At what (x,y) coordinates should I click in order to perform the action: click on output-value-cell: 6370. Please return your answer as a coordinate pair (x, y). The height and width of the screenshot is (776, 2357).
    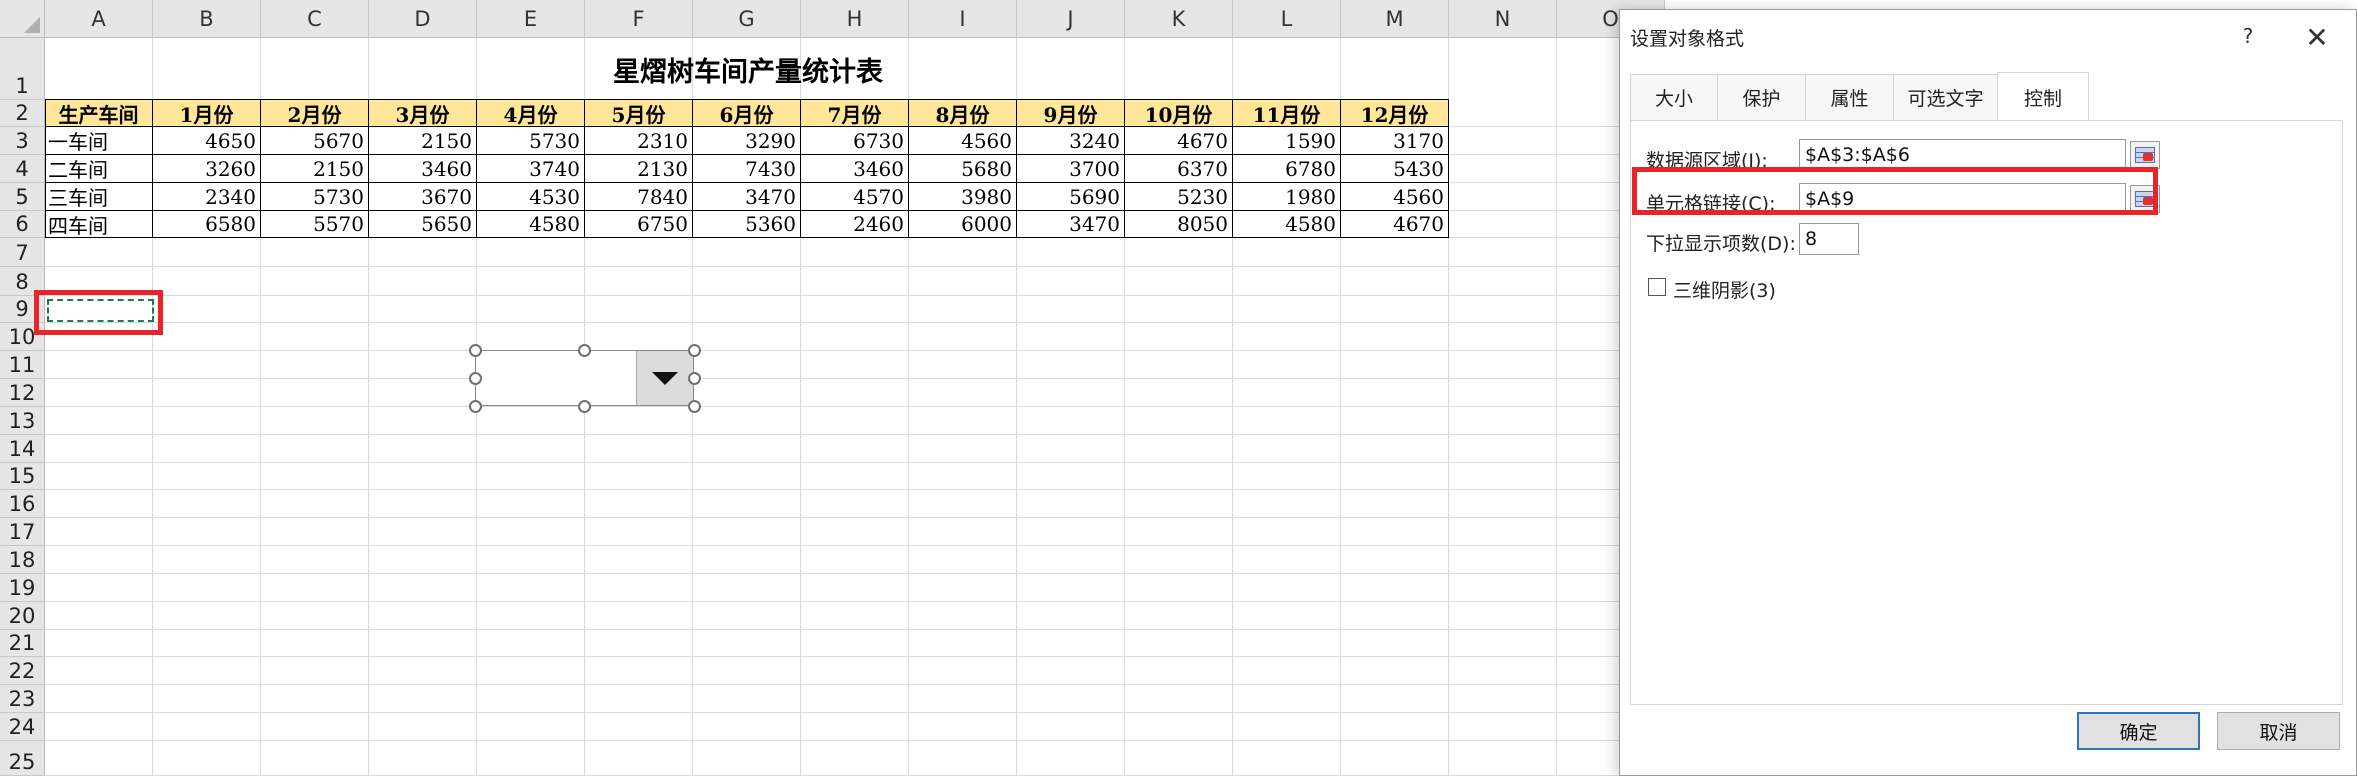
    Looking at the image, I should click on (1179, 169).